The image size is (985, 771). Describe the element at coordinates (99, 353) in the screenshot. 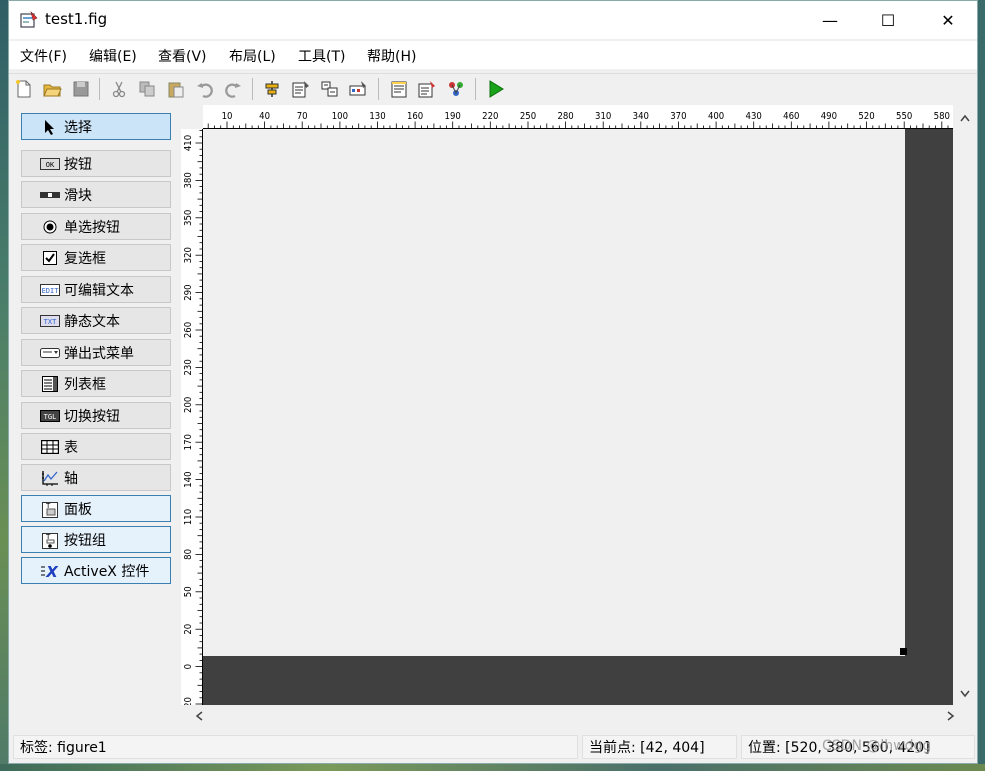

I see `palette-label: 弹出式菜单` at that location.